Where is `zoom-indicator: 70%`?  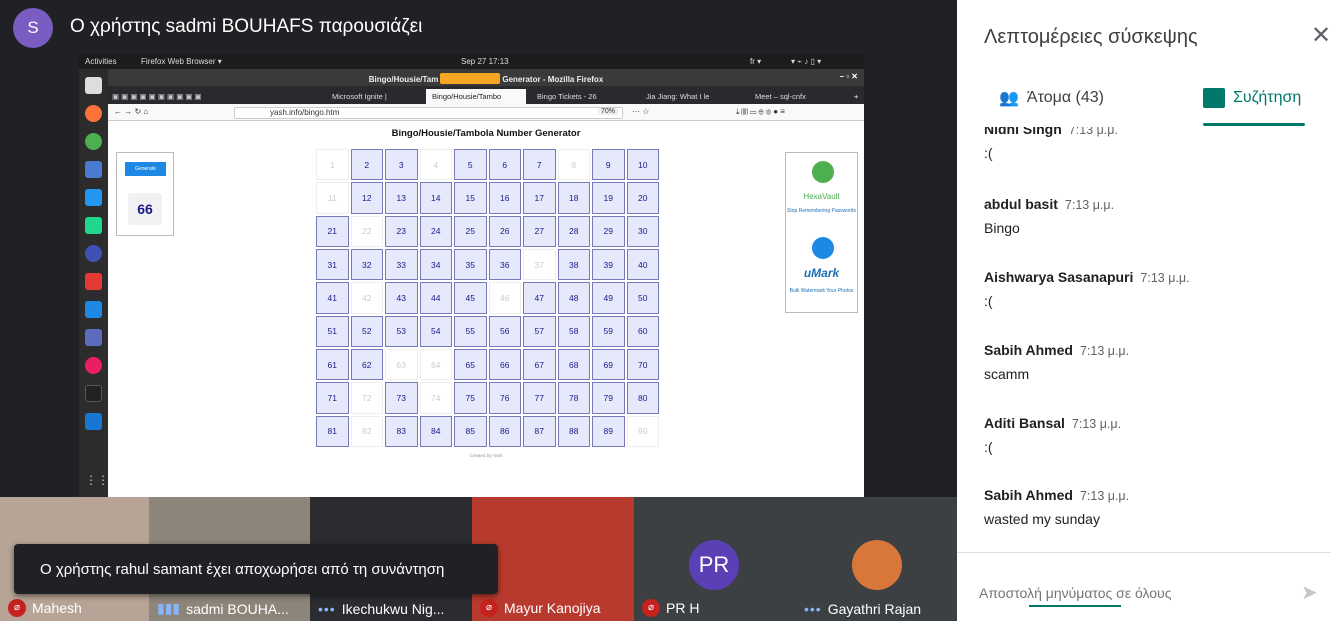
zoom-indicator: 70% is located at coordinates (608, 111).